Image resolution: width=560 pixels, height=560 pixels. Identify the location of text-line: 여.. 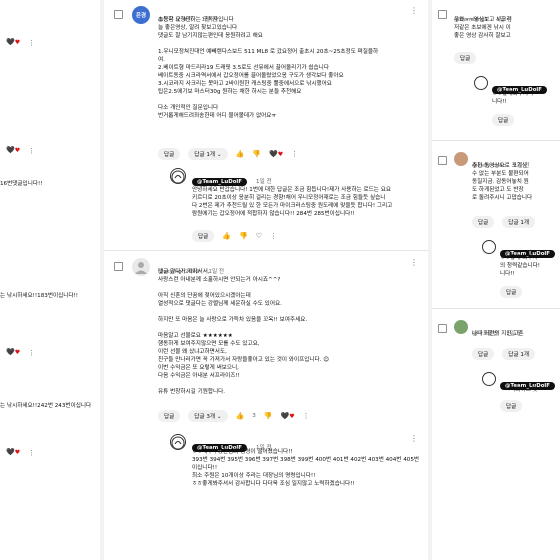
(161, 60).